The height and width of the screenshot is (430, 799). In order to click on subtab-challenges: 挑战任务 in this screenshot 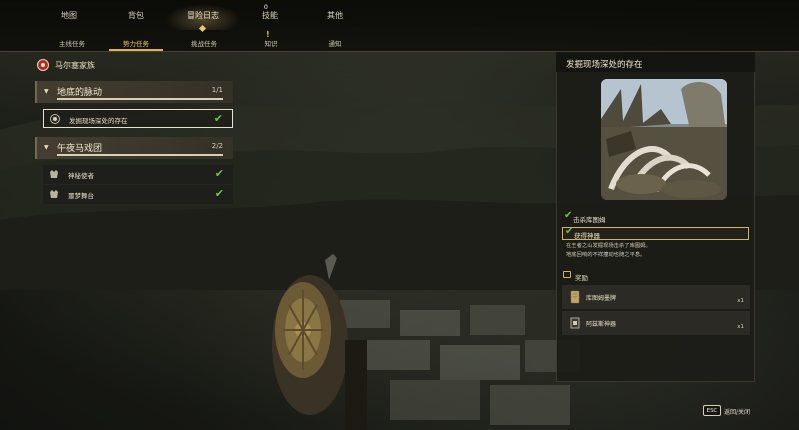, I will do `click(204, 43)`.